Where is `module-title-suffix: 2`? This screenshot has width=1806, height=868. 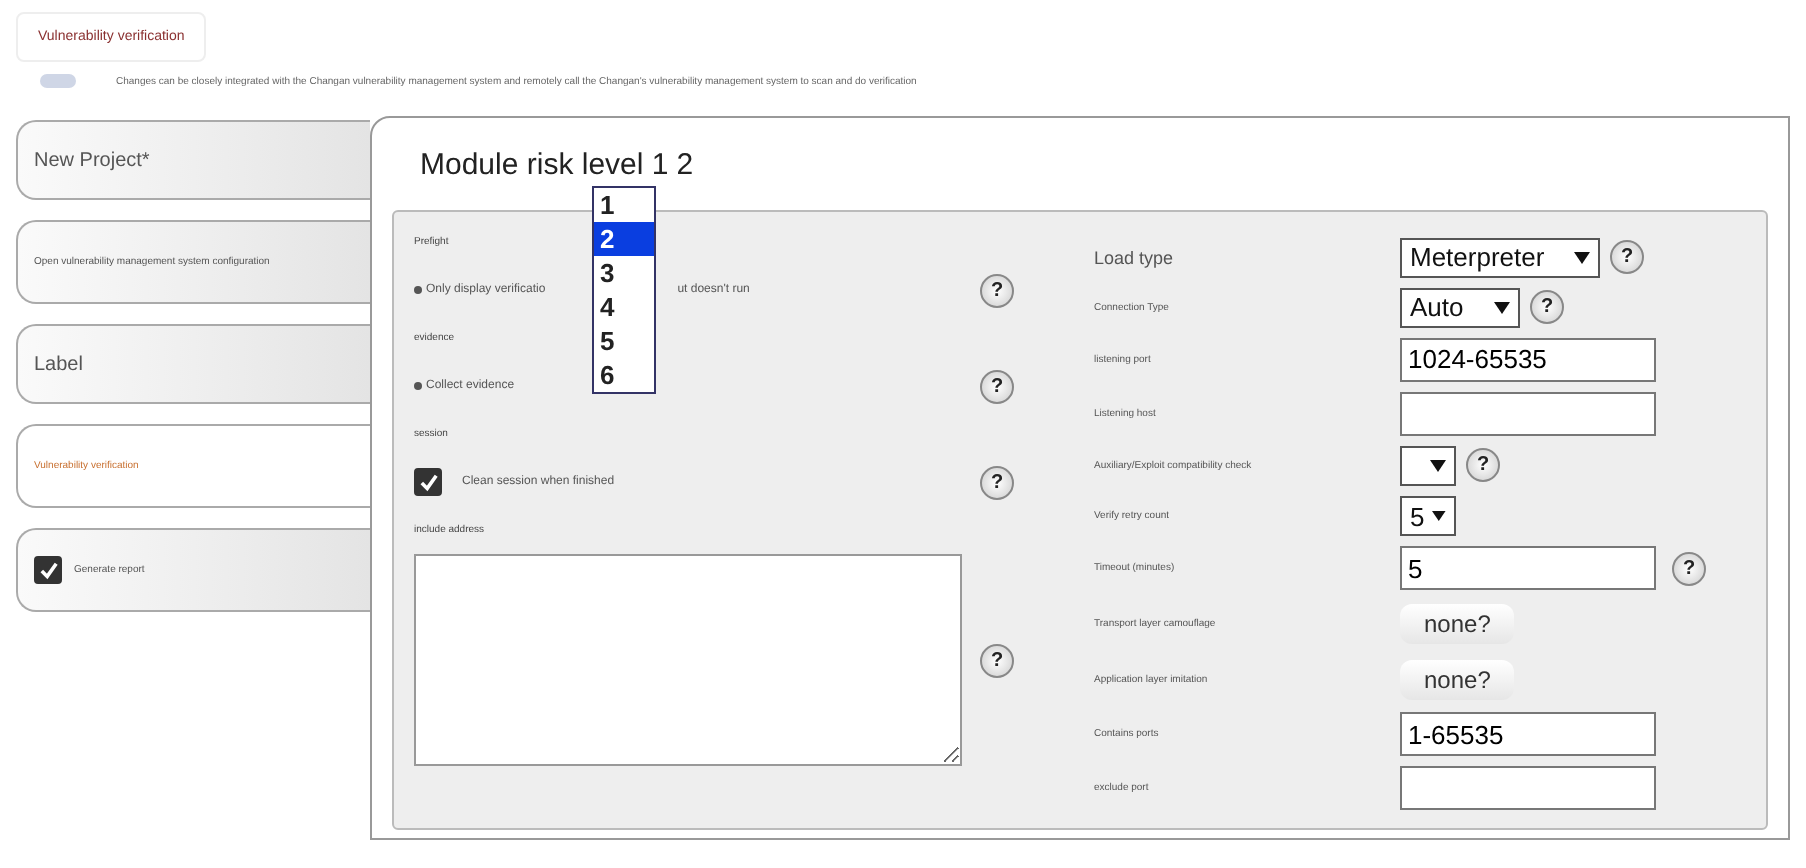
module-title-suffix: 2 is located at coordinates (685, 164).